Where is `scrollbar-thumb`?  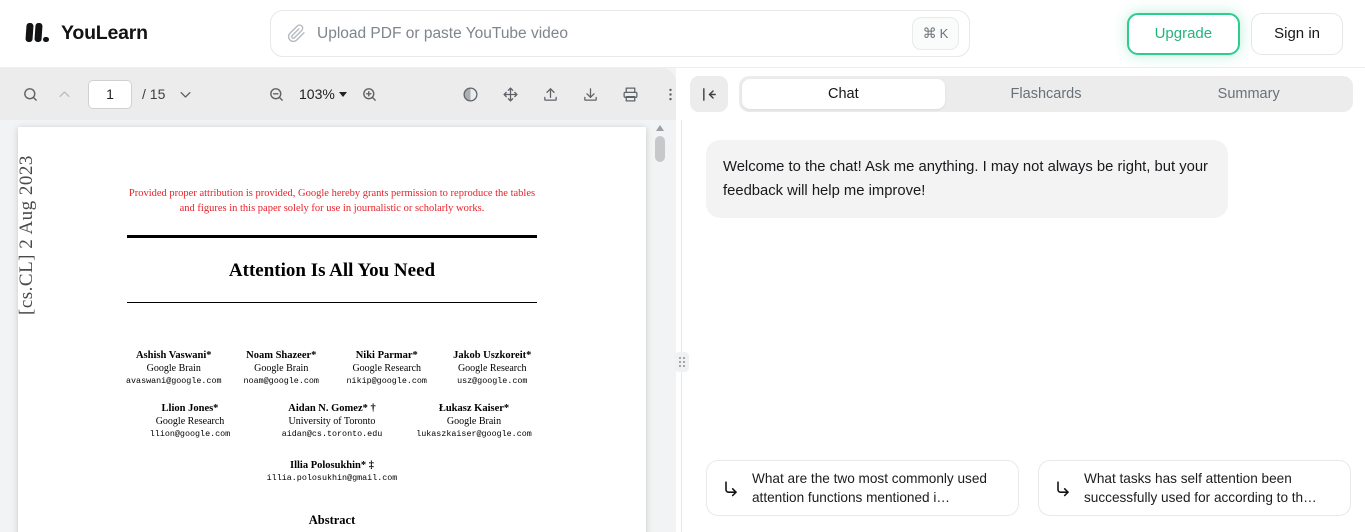 scrollbar-thumb is located at coordinates (660, 149).